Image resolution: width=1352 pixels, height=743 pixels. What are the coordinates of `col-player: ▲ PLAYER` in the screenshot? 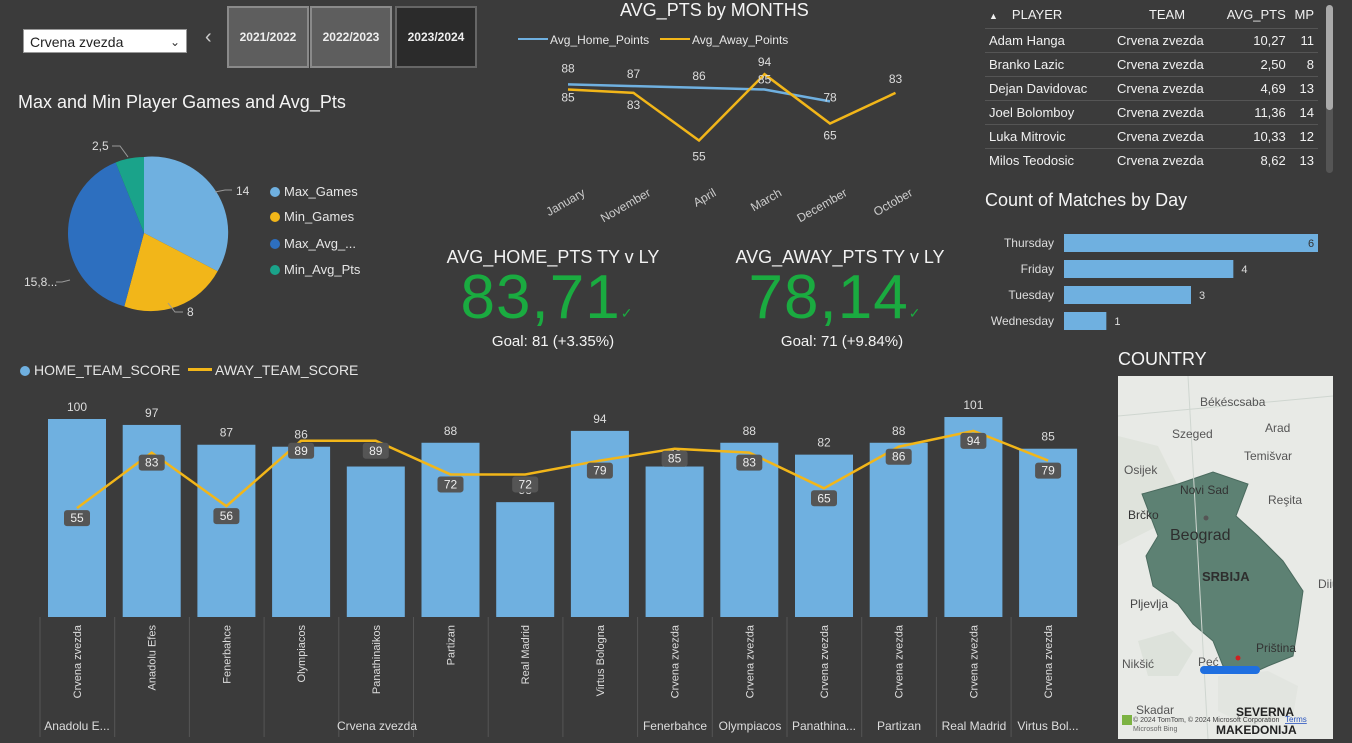 It's located at (1049, 14).